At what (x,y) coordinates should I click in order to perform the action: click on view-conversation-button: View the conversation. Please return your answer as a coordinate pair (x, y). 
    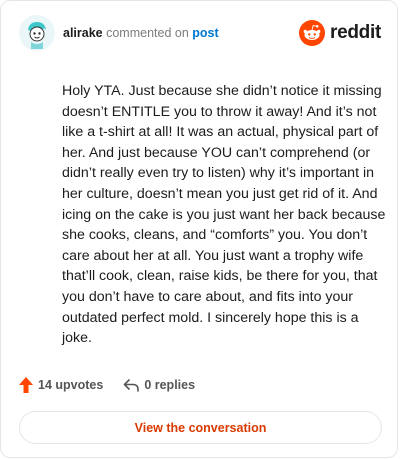
    Looking at the image, I should click on (200, 427).